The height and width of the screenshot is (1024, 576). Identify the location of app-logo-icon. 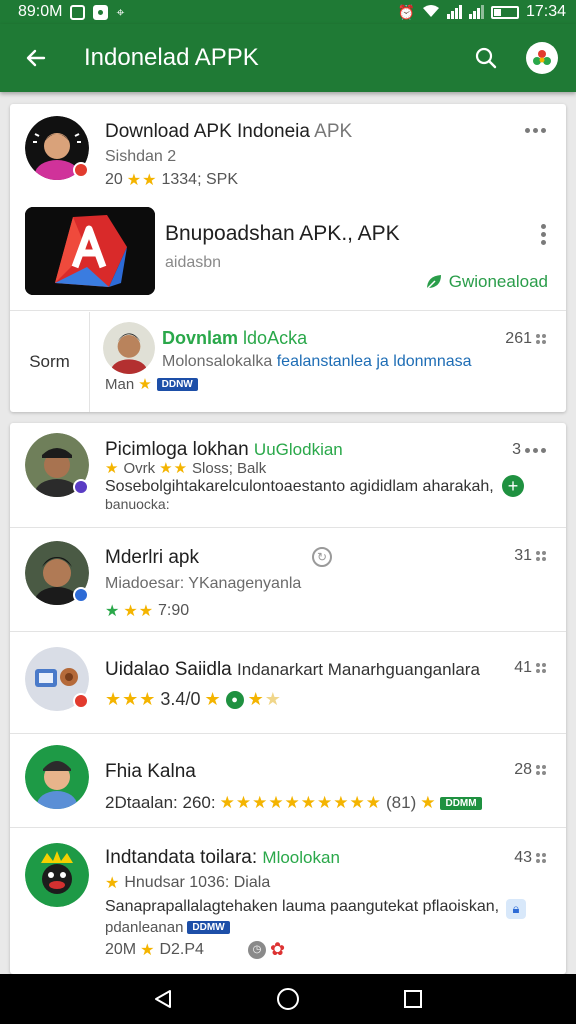
(90, 251).